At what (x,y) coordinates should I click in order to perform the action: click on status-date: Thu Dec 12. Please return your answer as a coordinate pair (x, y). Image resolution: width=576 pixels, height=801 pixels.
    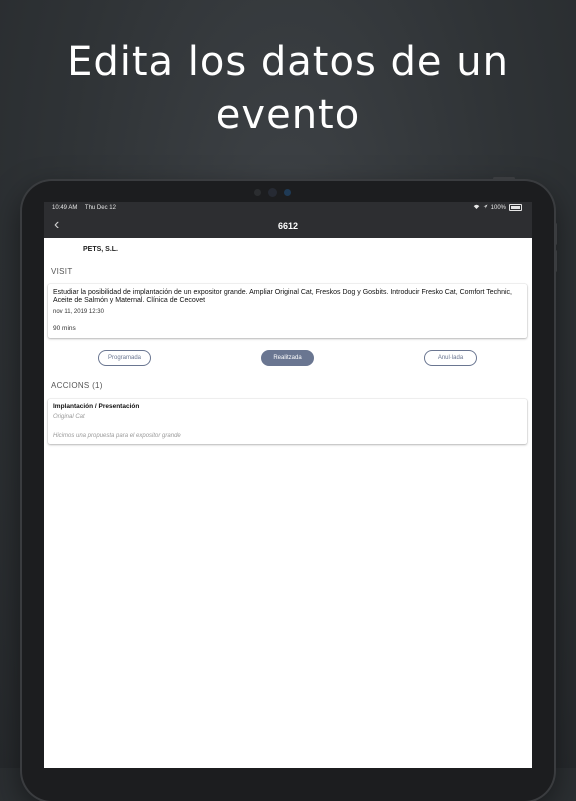
    Looking at the image, I should click on (100, 207).